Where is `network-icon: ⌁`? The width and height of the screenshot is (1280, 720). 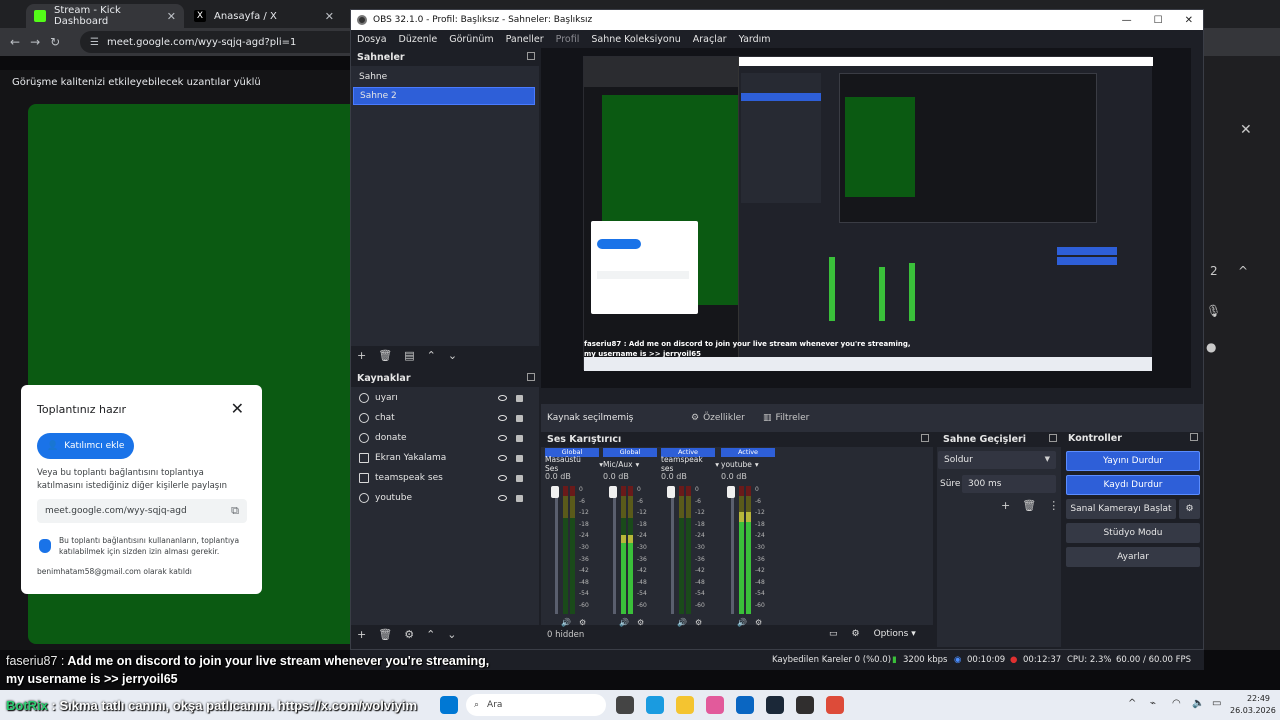
network-icon: ⌁ is located at coordinates (1153, 703).